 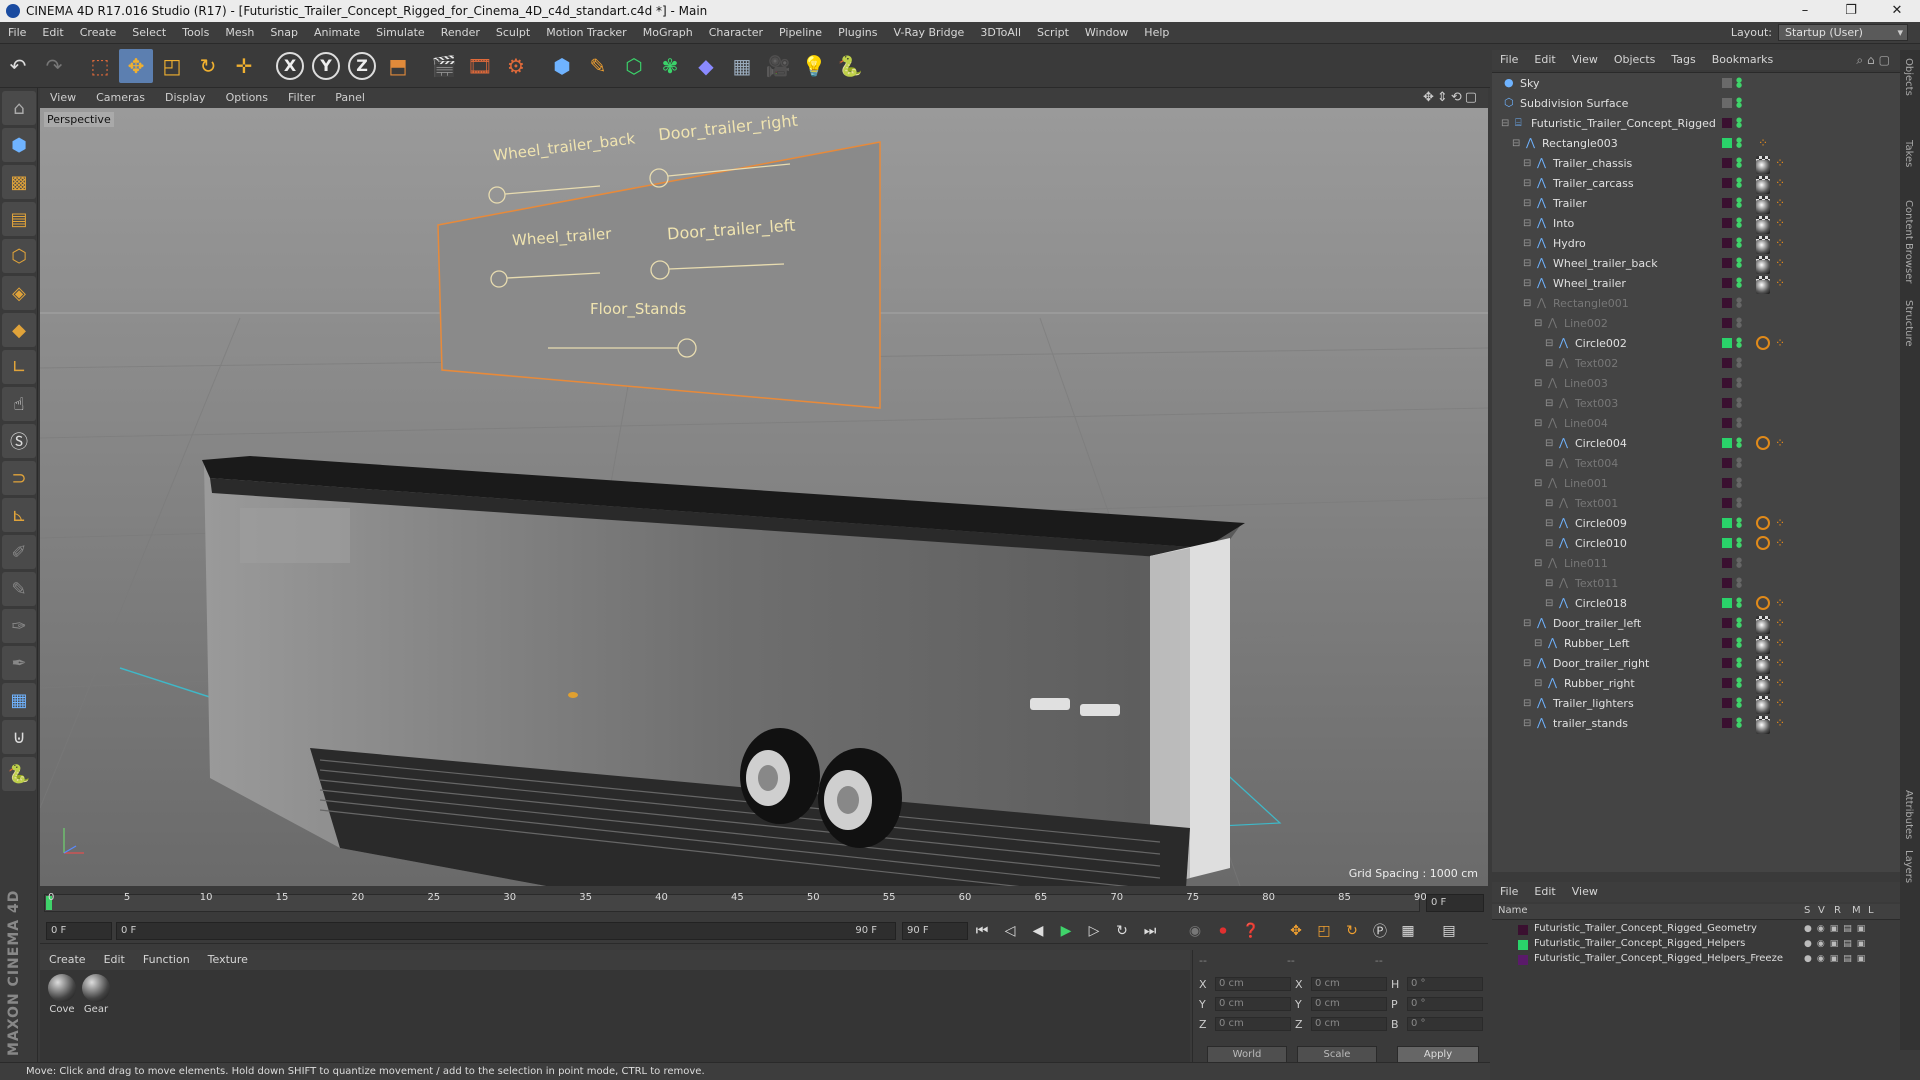 What do you see at coordinates (506, 930) in the screenshot?
I see `preview-range-slider: 0 F 90 F` at bounding box center [506, 930].